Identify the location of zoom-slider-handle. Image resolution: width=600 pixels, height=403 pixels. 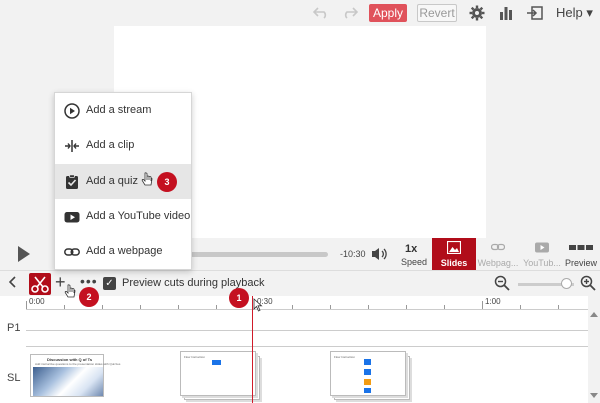
(566, 283).